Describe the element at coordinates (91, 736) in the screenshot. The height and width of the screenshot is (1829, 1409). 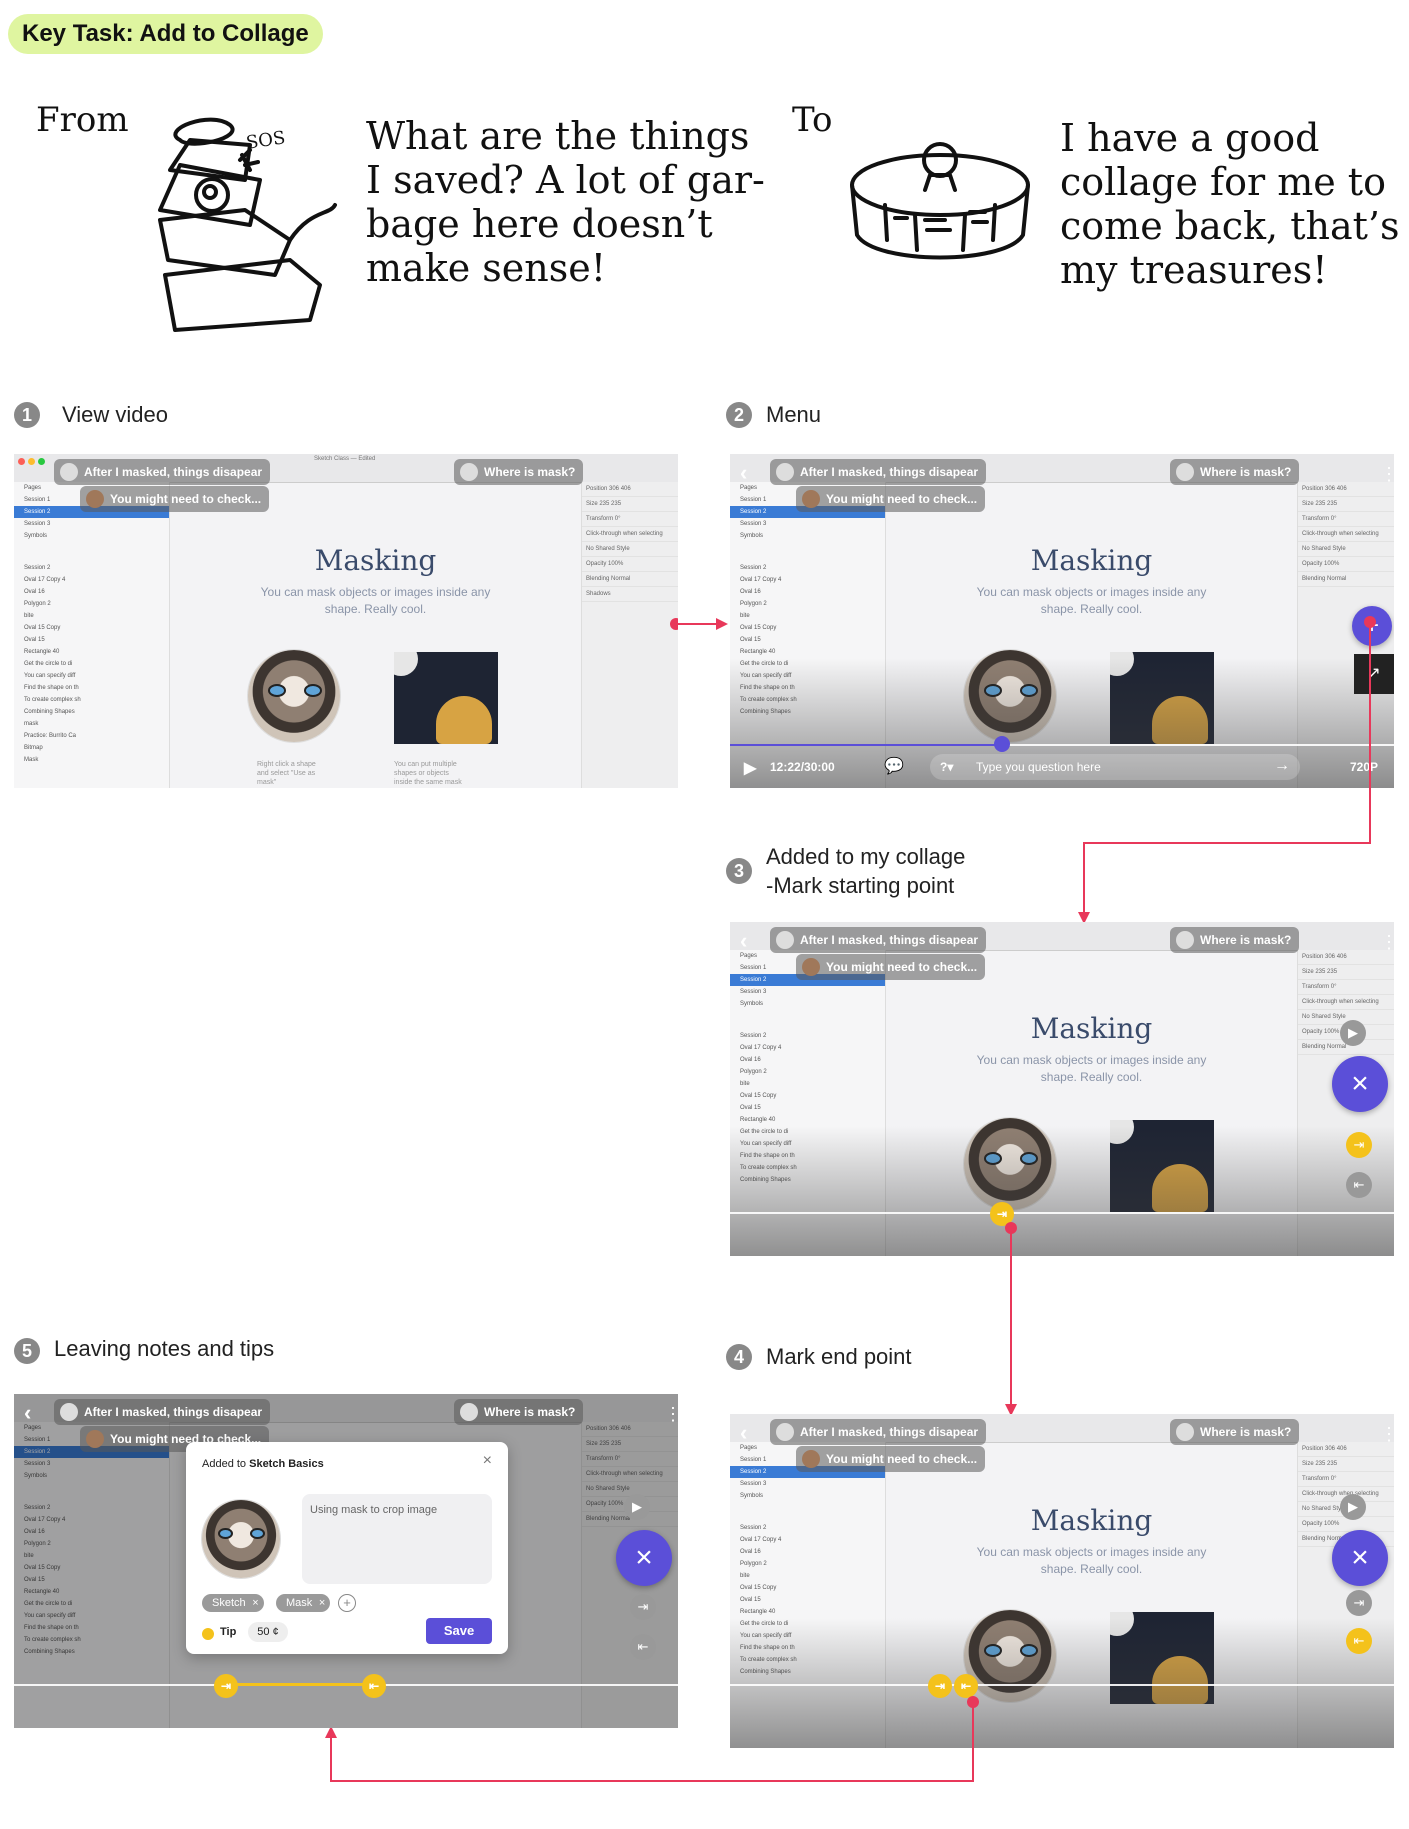
I see `layer-item: Practice: Burrito Ca` at that location.